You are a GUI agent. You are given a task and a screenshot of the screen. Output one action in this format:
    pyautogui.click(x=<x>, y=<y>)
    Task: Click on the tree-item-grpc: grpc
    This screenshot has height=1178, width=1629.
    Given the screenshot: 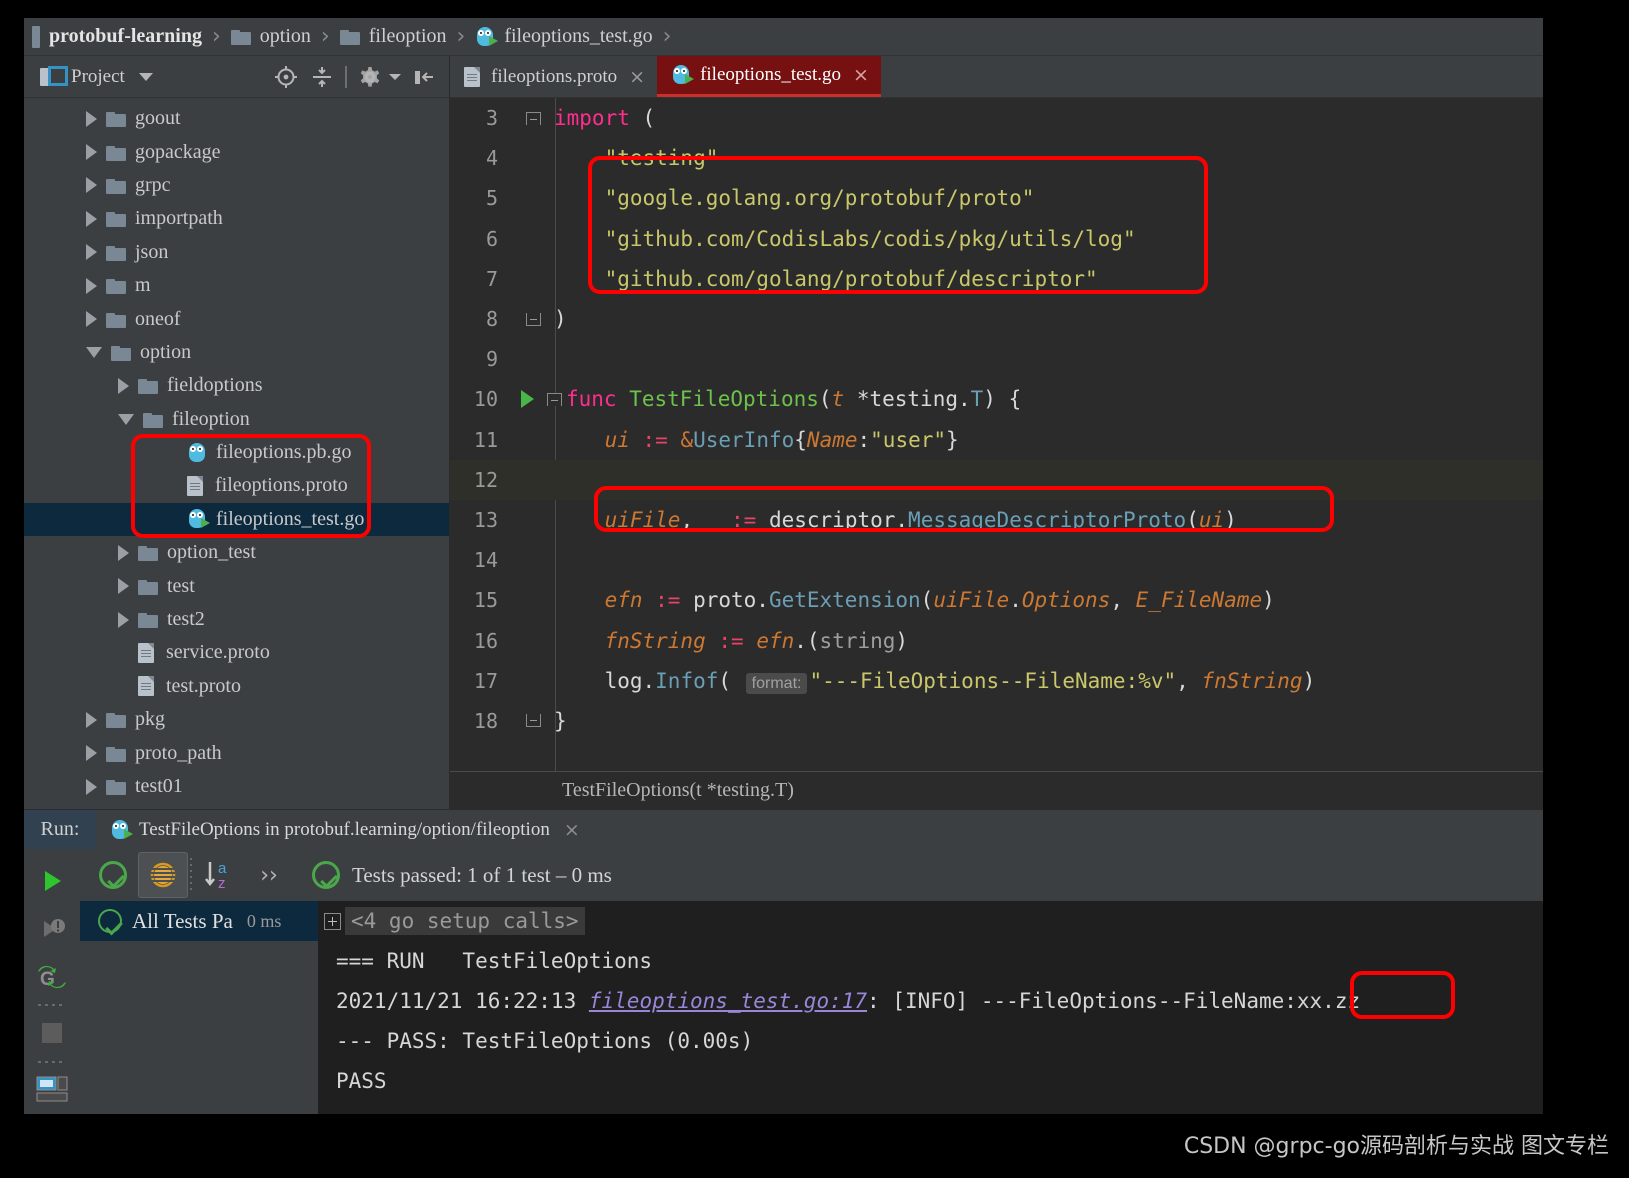 What is the action you would take?
    pyautogui.click(x=236, y=185)
    